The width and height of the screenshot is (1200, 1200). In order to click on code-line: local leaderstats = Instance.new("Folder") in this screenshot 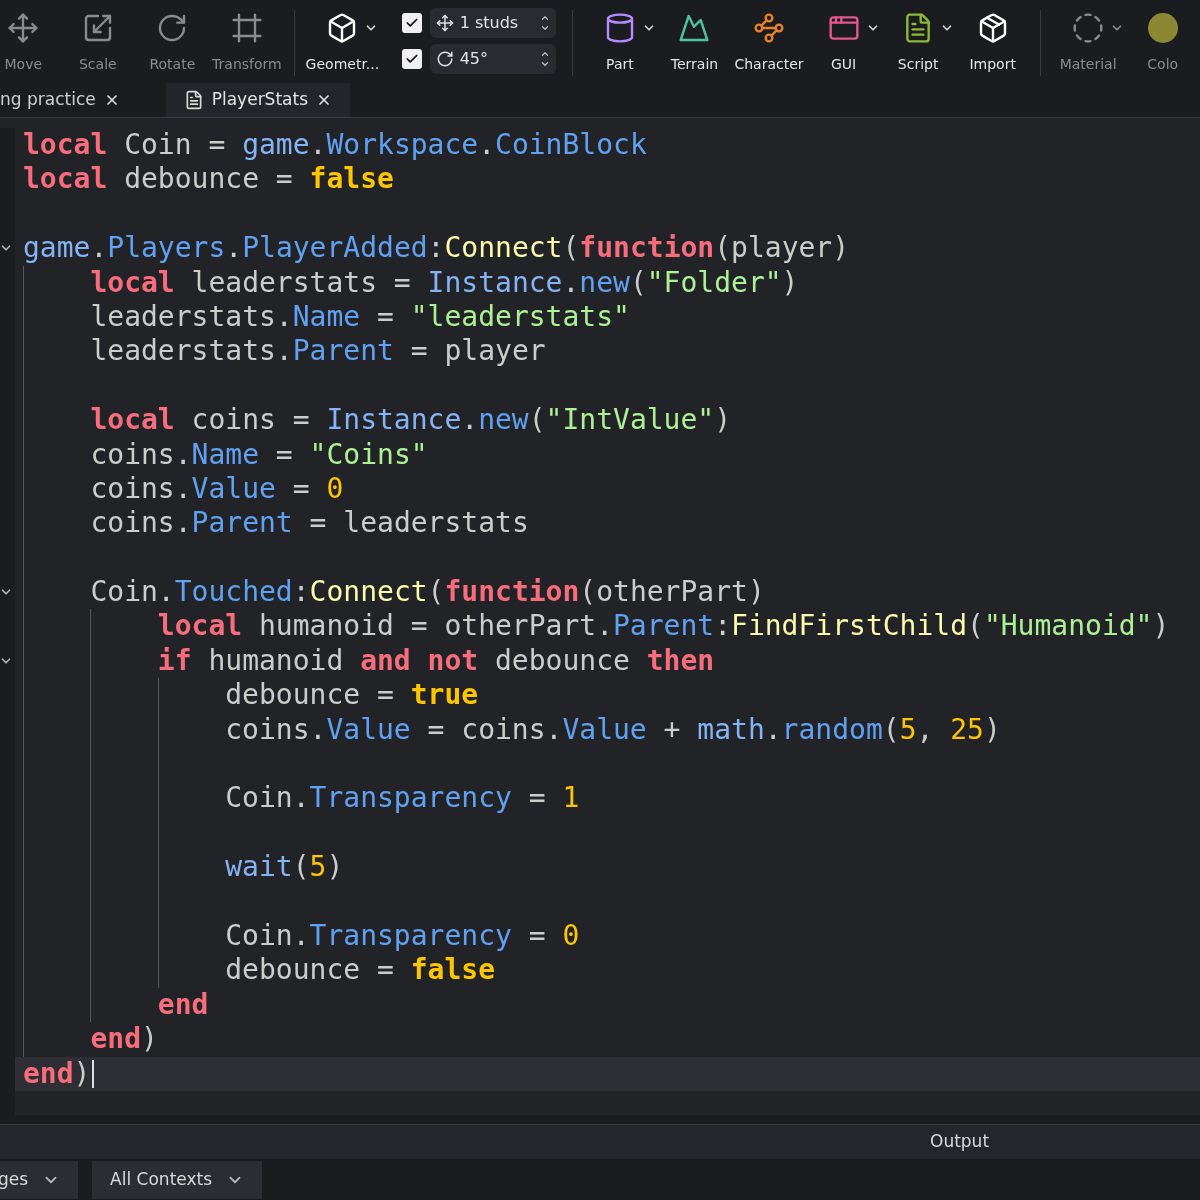, I will do `click(444, 282)`.